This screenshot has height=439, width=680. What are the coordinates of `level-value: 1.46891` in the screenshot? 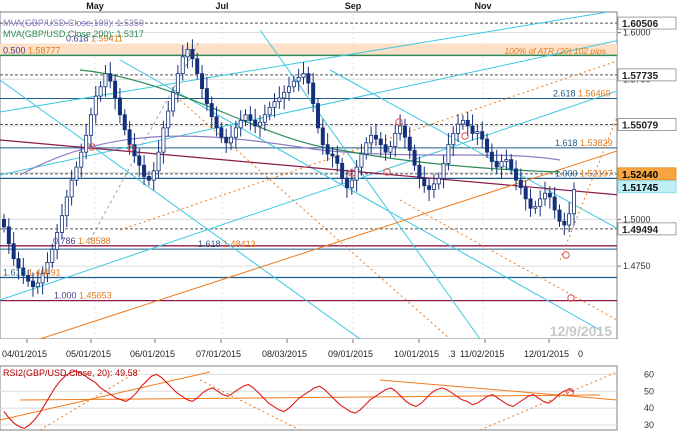 It's located at (44, 273).